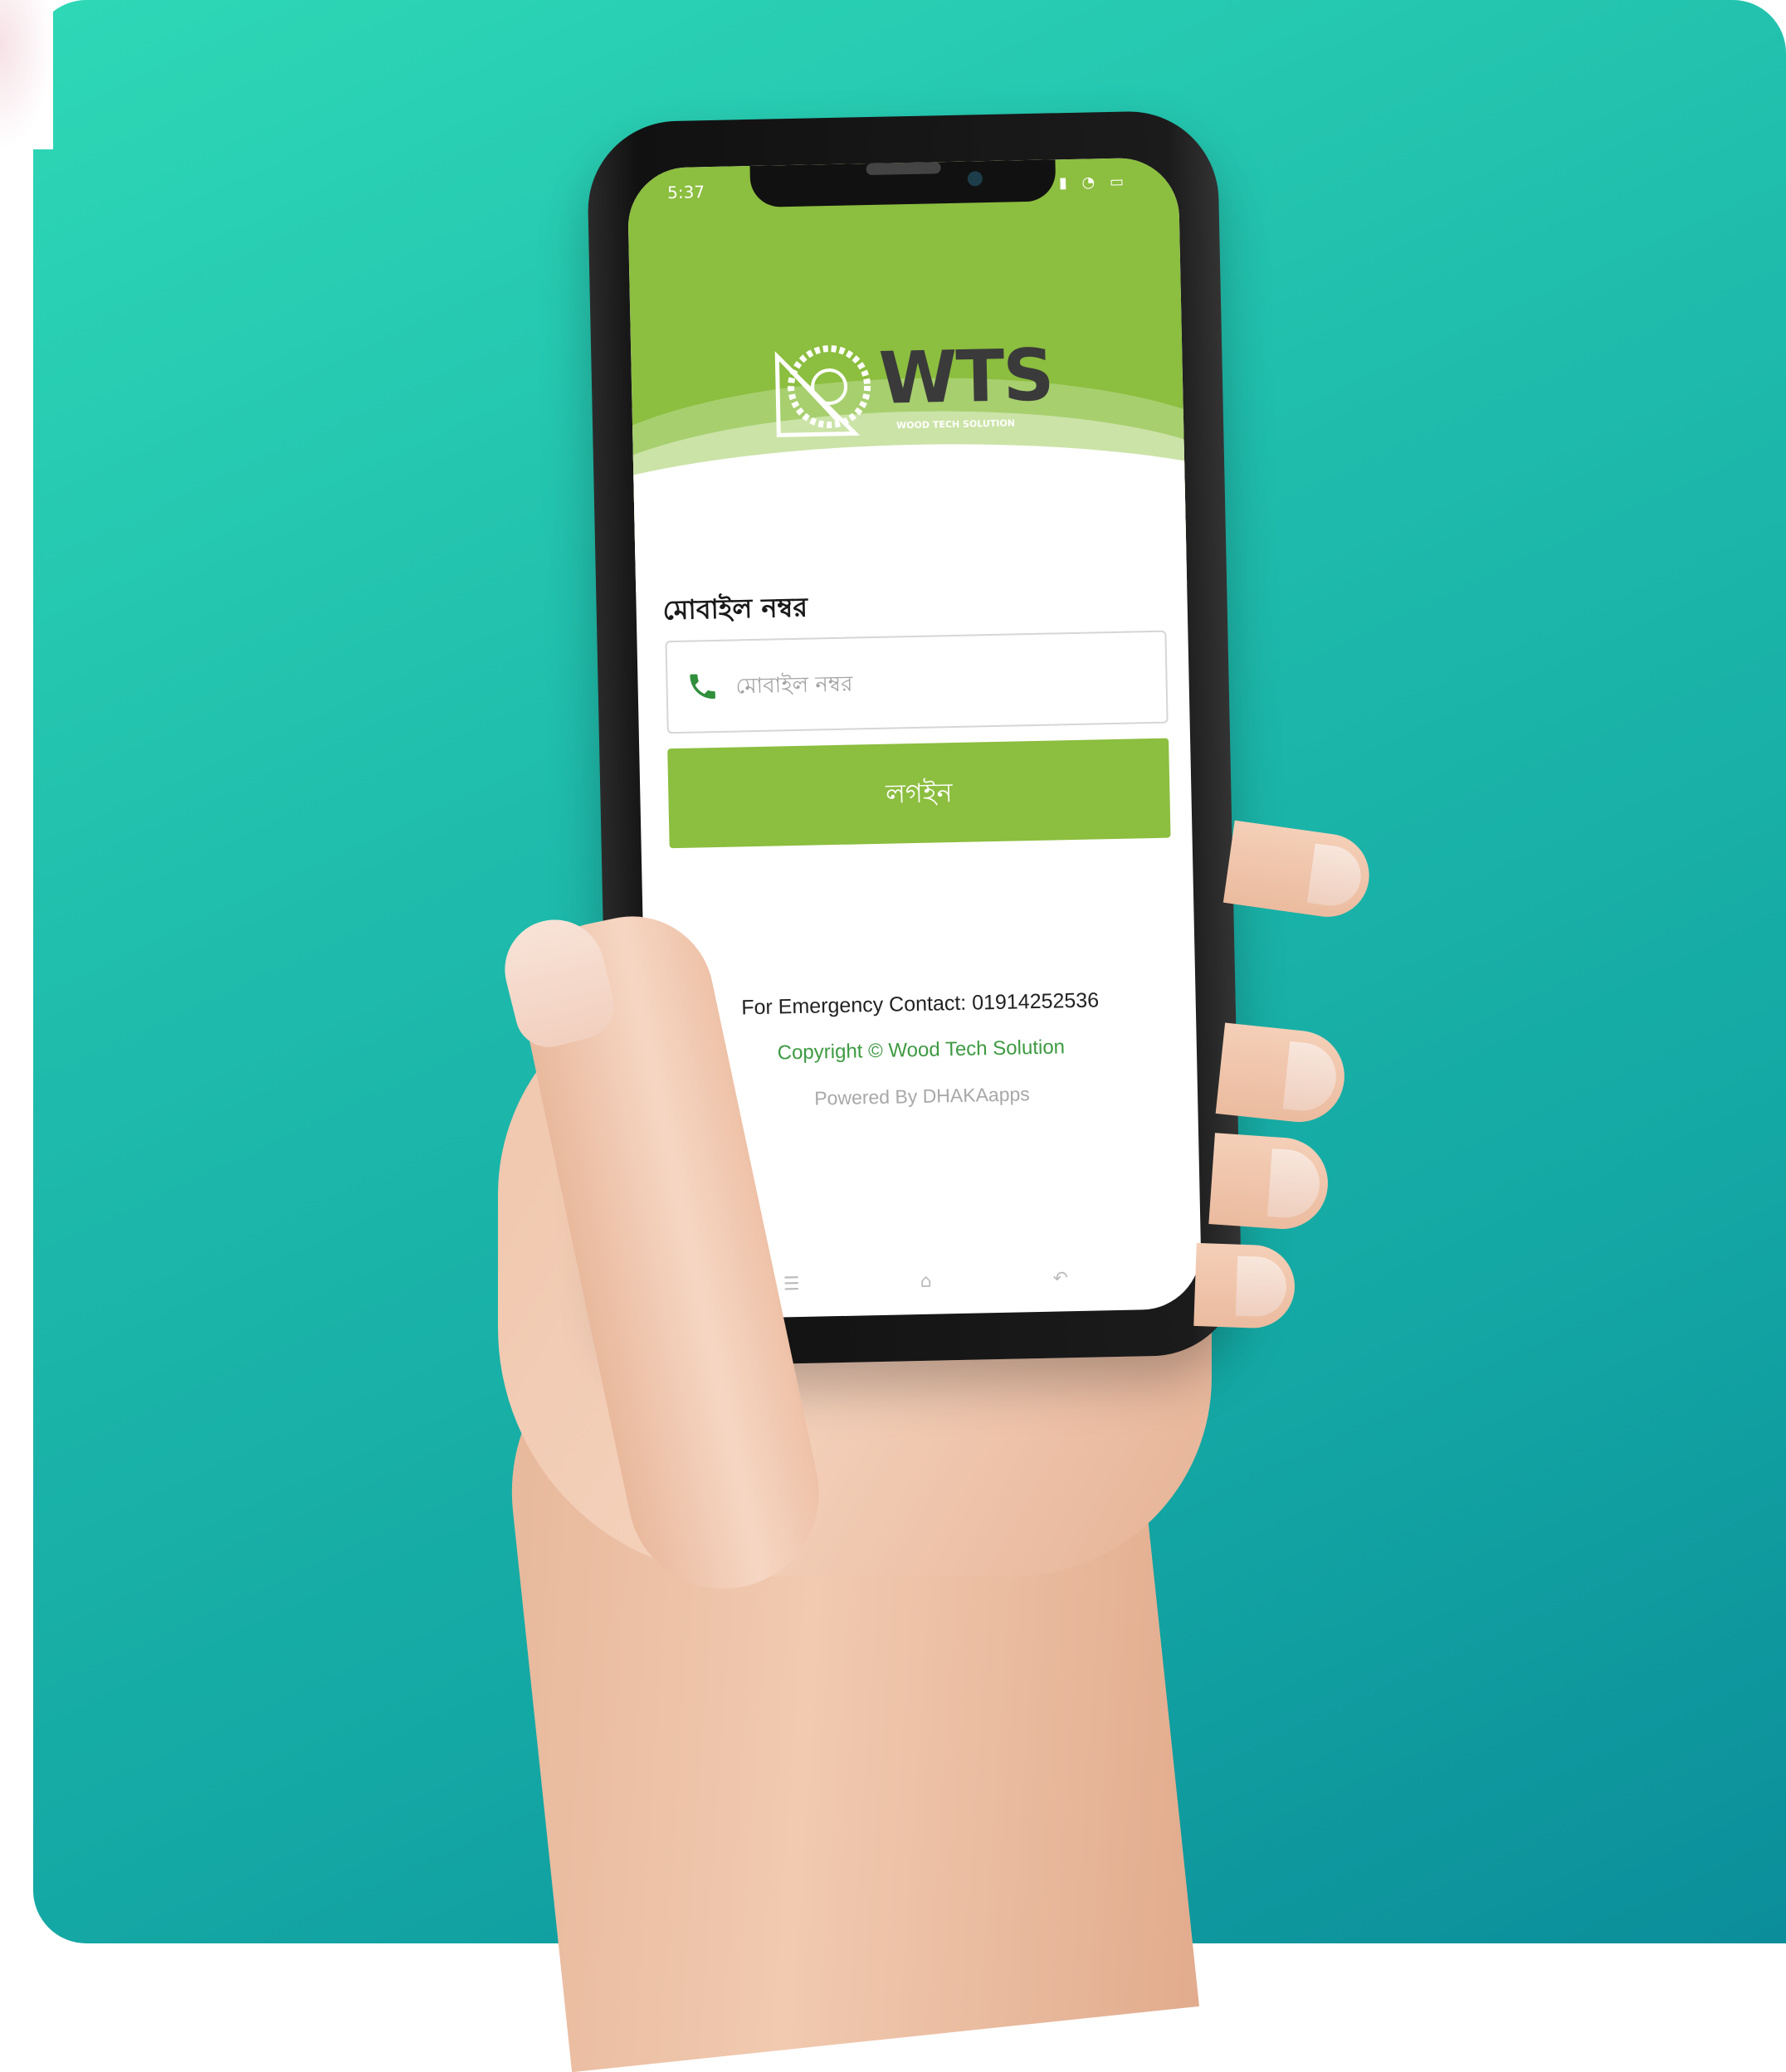 Image resolution: width=1786 pixels, height=2072 pixels. I want to click on little-finger, so click(1244, 1286).